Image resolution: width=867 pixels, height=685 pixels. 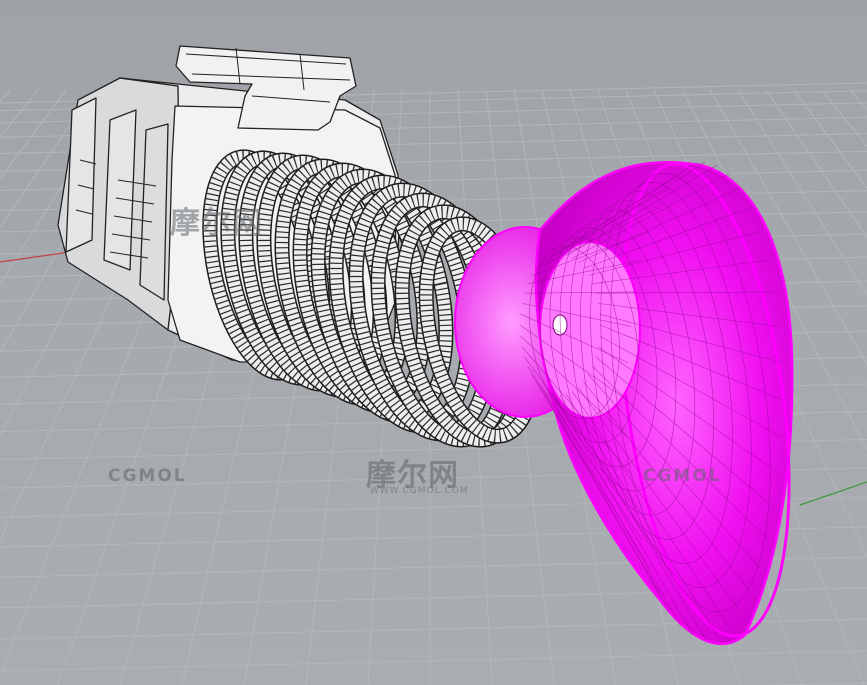 What do you see at coordinates (833, 493) in the screenshot?
I see `y-axis-line` at bounding box center [833, 493].